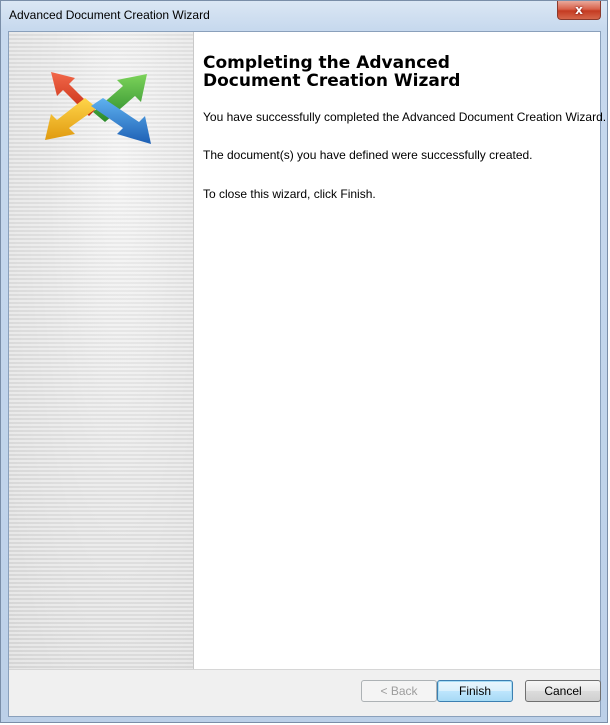 The image size is (610, 725). What do you see at coordinates (399, 691) in the screenshot?
I see `back-button: < Back` at bounding box center [399, 691].